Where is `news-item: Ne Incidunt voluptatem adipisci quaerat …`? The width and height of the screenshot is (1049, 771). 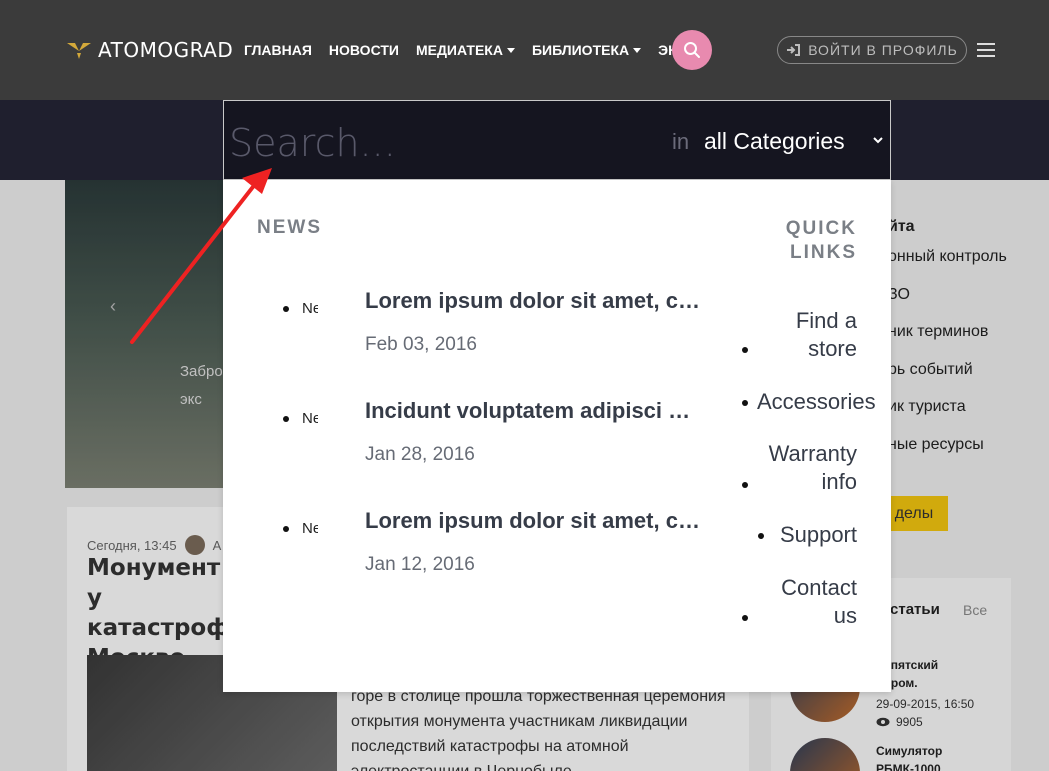 news-item: Ne Incidunt voluptatem adipisci quaerat … is located at coordinates (483, 448).